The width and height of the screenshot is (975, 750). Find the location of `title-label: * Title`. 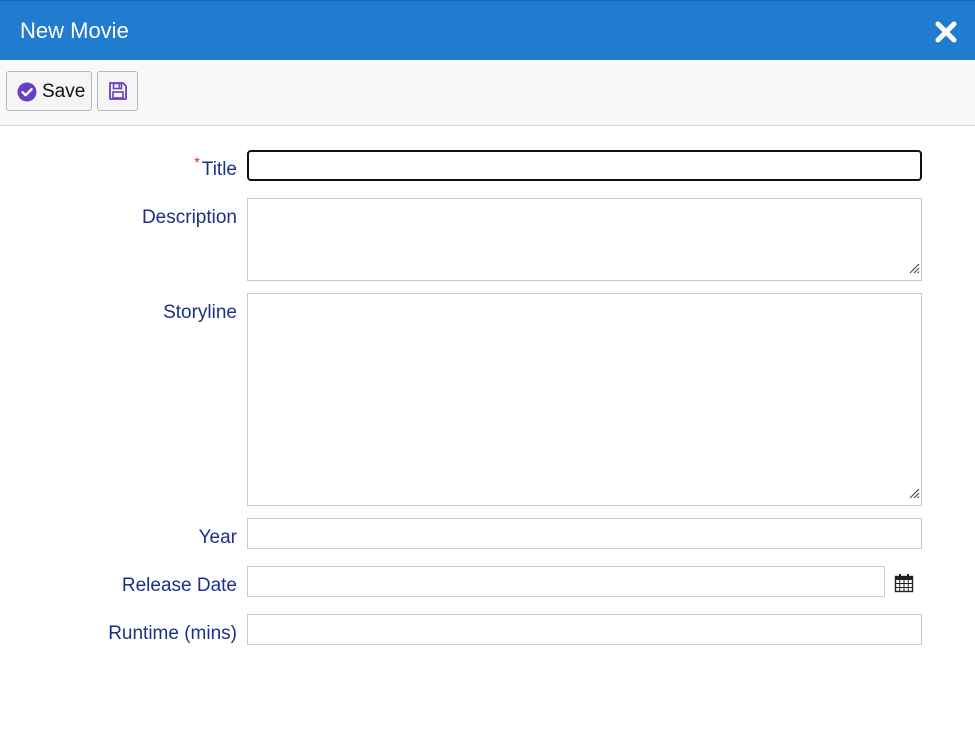

title-label: * Title is located at coordinates (215, 167).